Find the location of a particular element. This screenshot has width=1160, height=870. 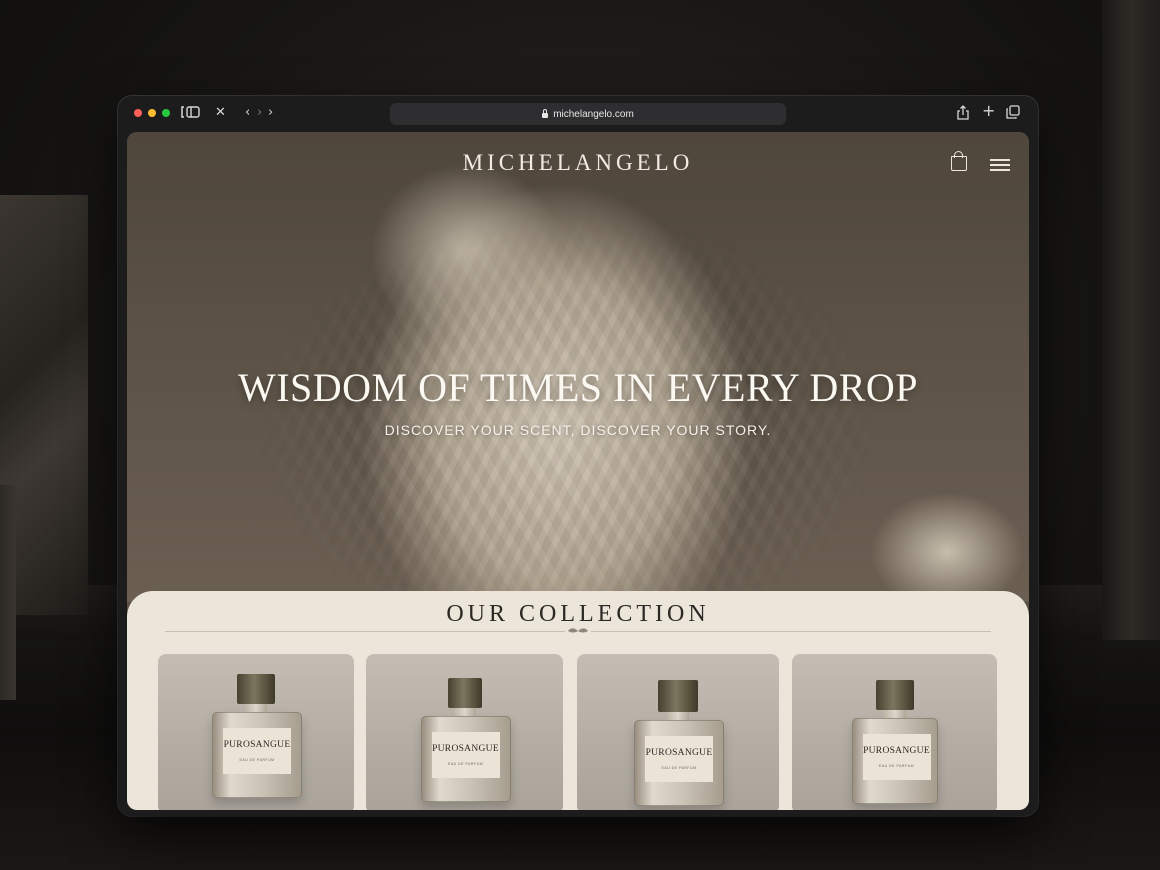

marble-pillar-small is located at coordinates (8, 592).